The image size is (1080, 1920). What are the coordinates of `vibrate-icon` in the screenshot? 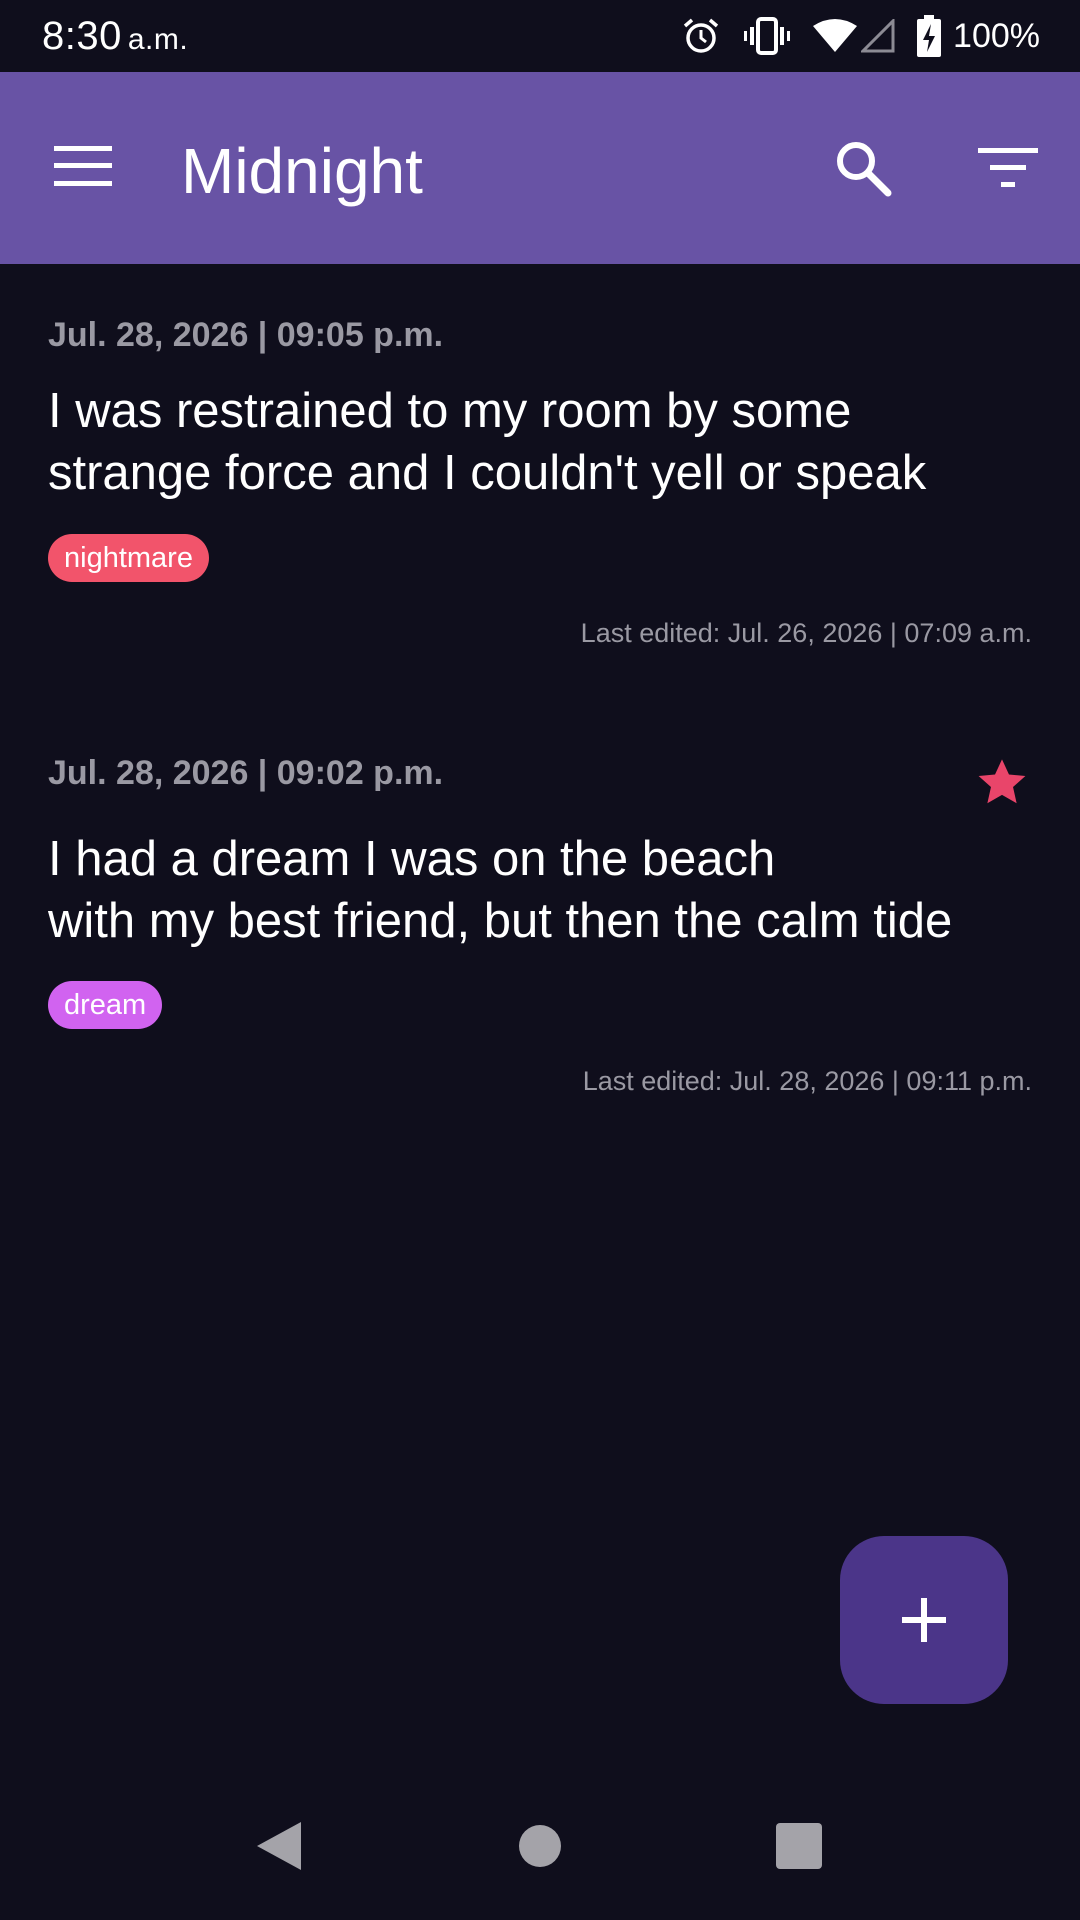 It's located at (767, 36).